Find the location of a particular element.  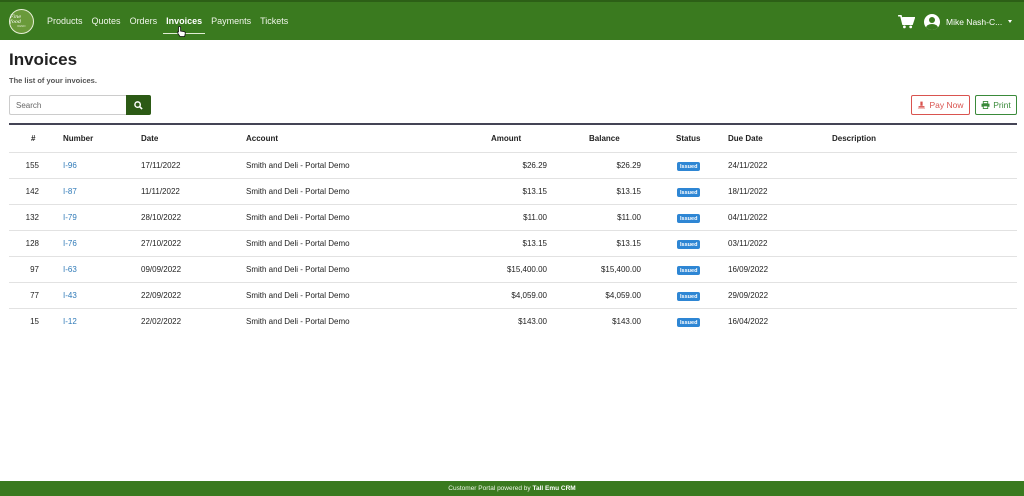

footer: Customer Portal powered by Tall Emu CRM is located at coordinates (512, 488).